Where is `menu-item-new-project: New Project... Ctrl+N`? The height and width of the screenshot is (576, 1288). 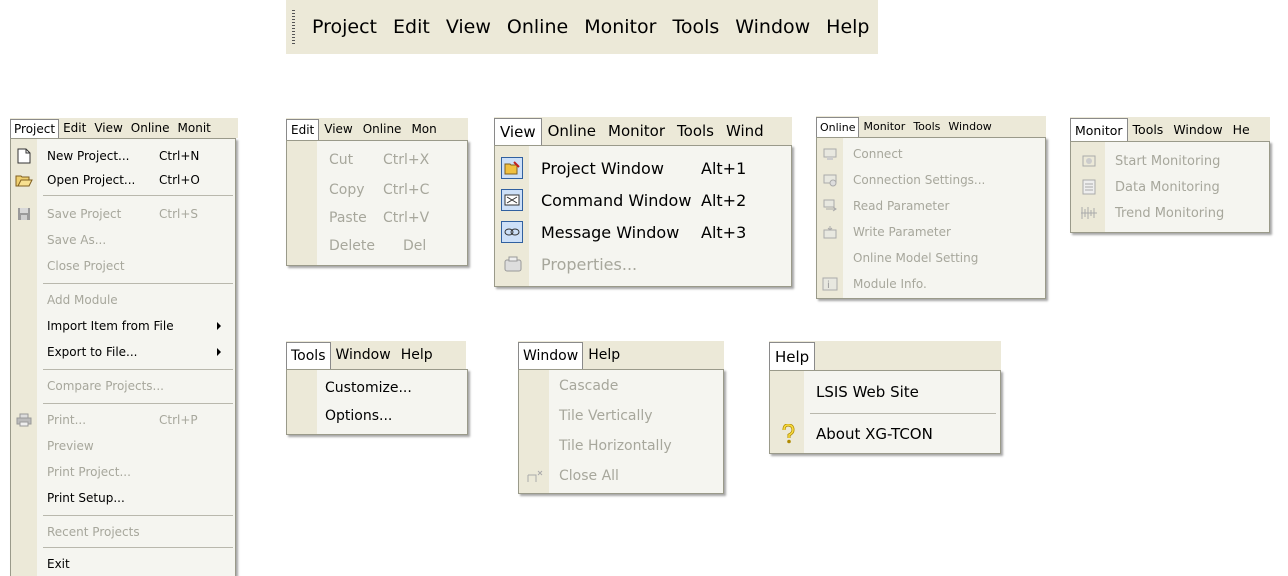 menu-item-new-project: New Project... Ctrl+N is located at coordinates (123, 156).